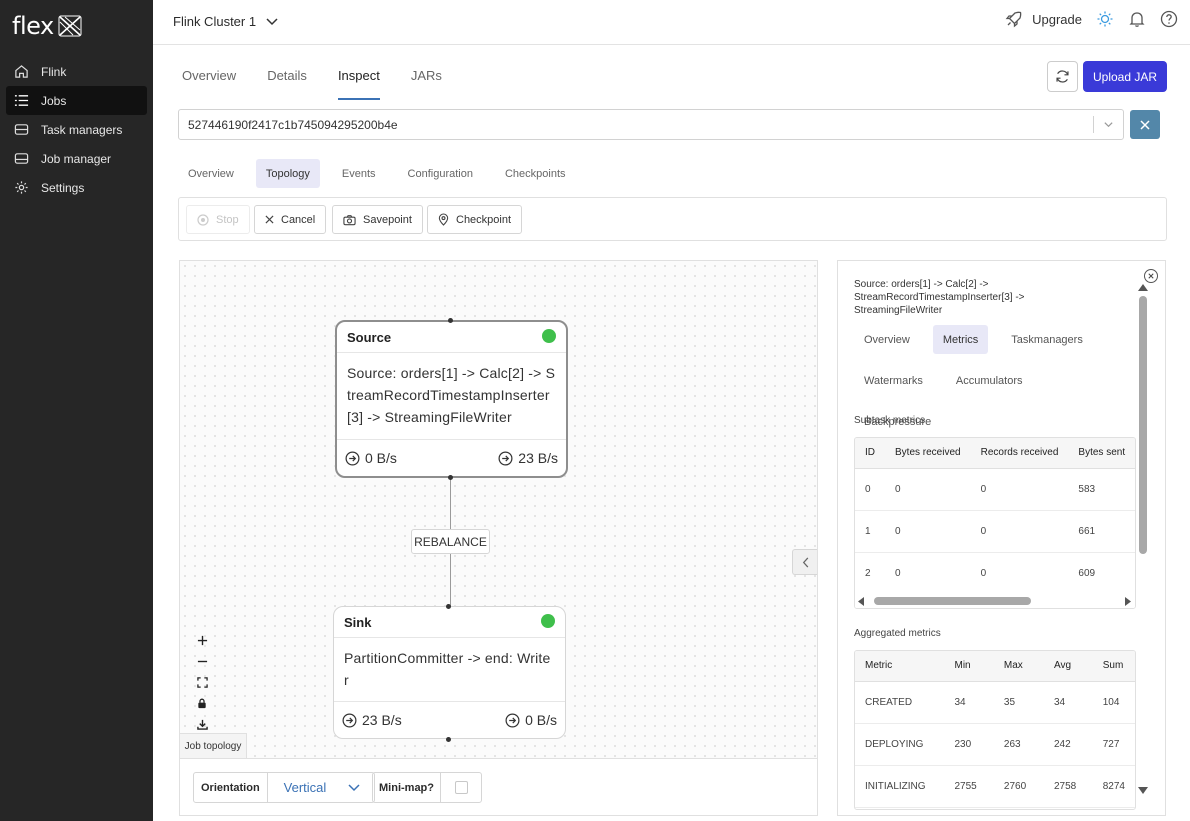  I want to click on fit-view-button, so click(202, 682).